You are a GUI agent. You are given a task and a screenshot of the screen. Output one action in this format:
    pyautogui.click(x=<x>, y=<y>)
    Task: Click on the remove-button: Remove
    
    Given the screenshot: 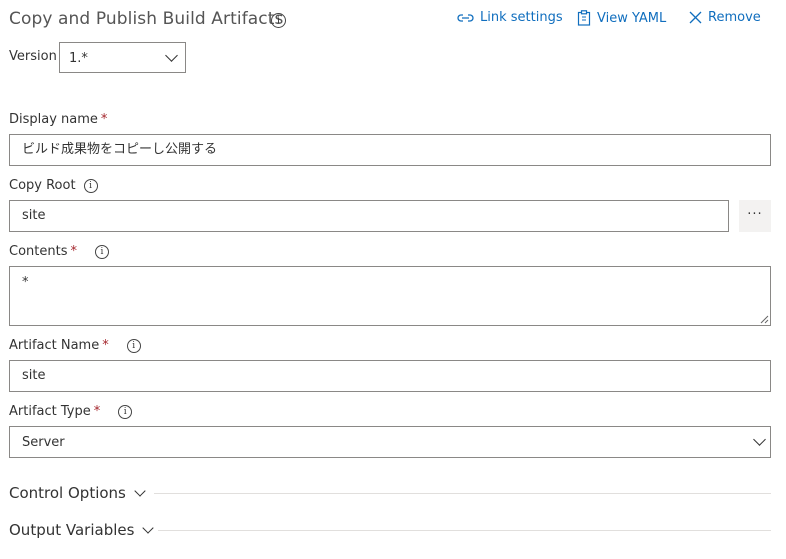 What is the action you would take?
    pyautogui.click(x=725, y=17)
    